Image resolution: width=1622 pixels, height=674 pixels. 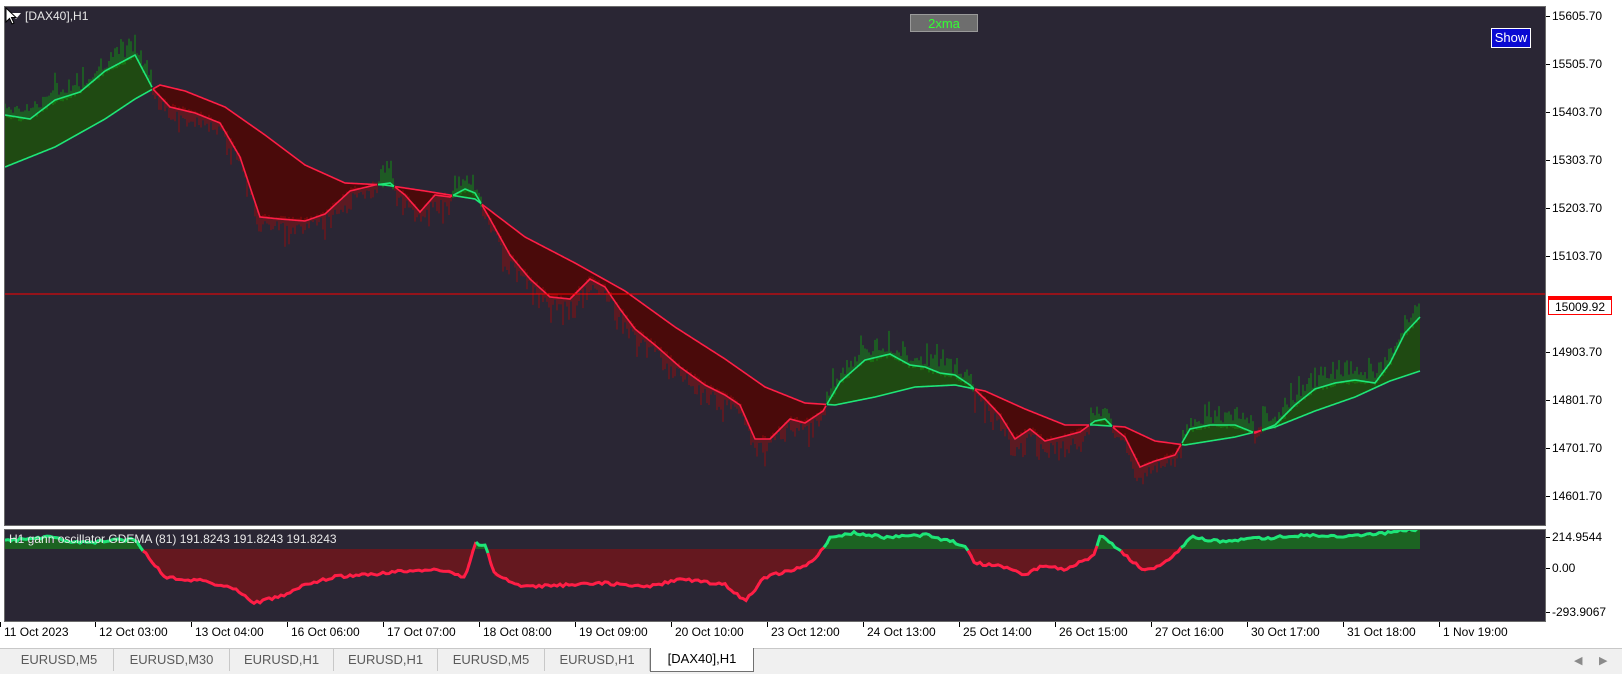 I want to click on time-tick: 12 Oct 03:00, so click(x=131, y=630).